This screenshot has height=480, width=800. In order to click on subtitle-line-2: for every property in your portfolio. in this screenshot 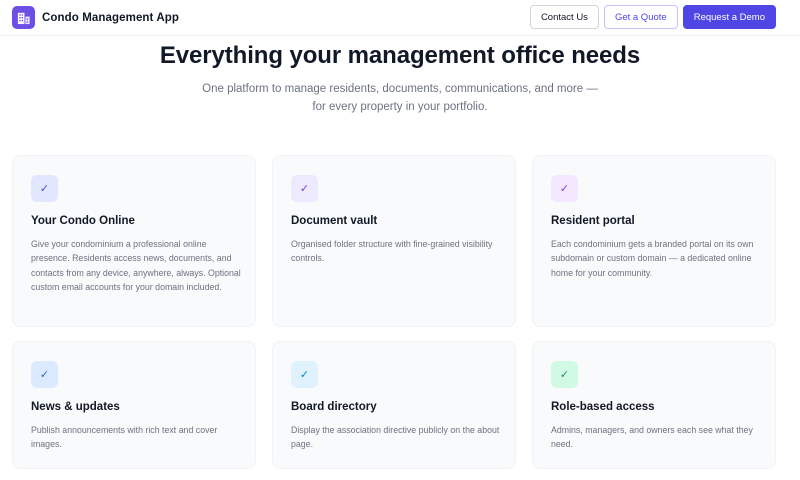, I will do `click(400, 107)`.